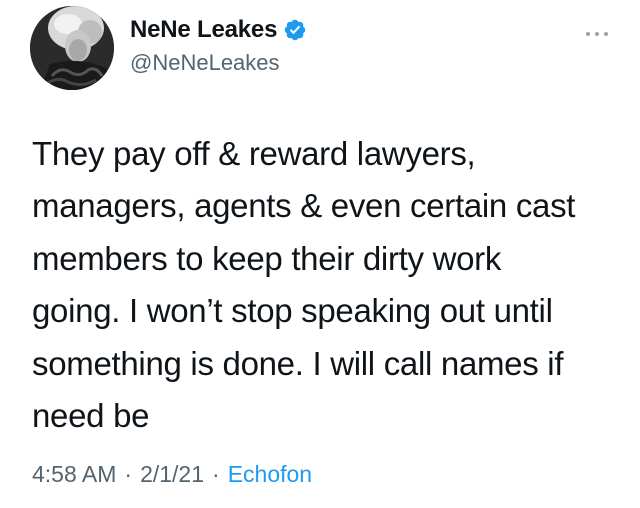 Image resolution: width=640 pixels, height=508 pixels. What do you see at coordinates (205, 63) in the screenshot?
I see `user-handle: @NeNeLeakes` at bounding box center [205, 63].